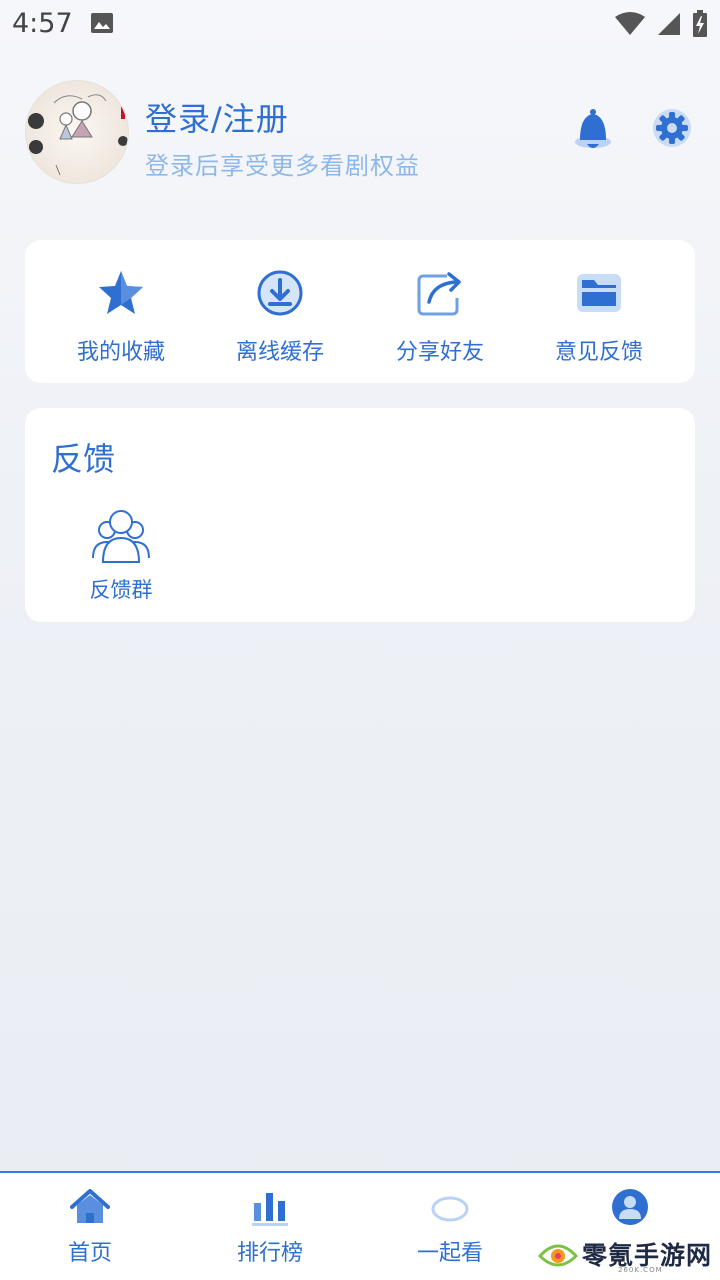  What do you see at coordinates (630, 1207) in the screenshot?
I see `user-icon` at bounding box center [630, 1207].